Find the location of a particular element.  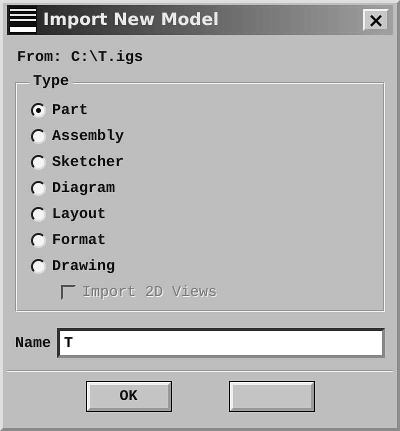

checkbox-label: Import 2D Views is located at coordinates (150, 292).